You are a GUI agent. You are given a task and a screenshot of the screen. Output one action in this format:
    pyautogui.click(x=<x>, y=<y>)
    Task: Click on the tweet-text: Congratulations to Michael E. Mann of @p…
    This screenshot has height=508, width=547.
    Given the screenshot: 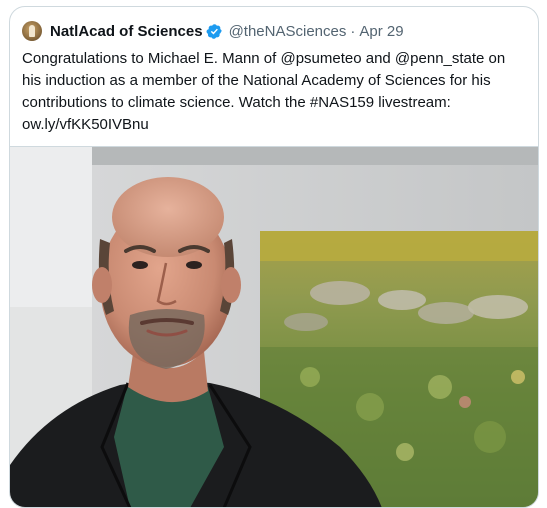 What is the action you would take?
    pyautogui.click(x=264, y=91)
    